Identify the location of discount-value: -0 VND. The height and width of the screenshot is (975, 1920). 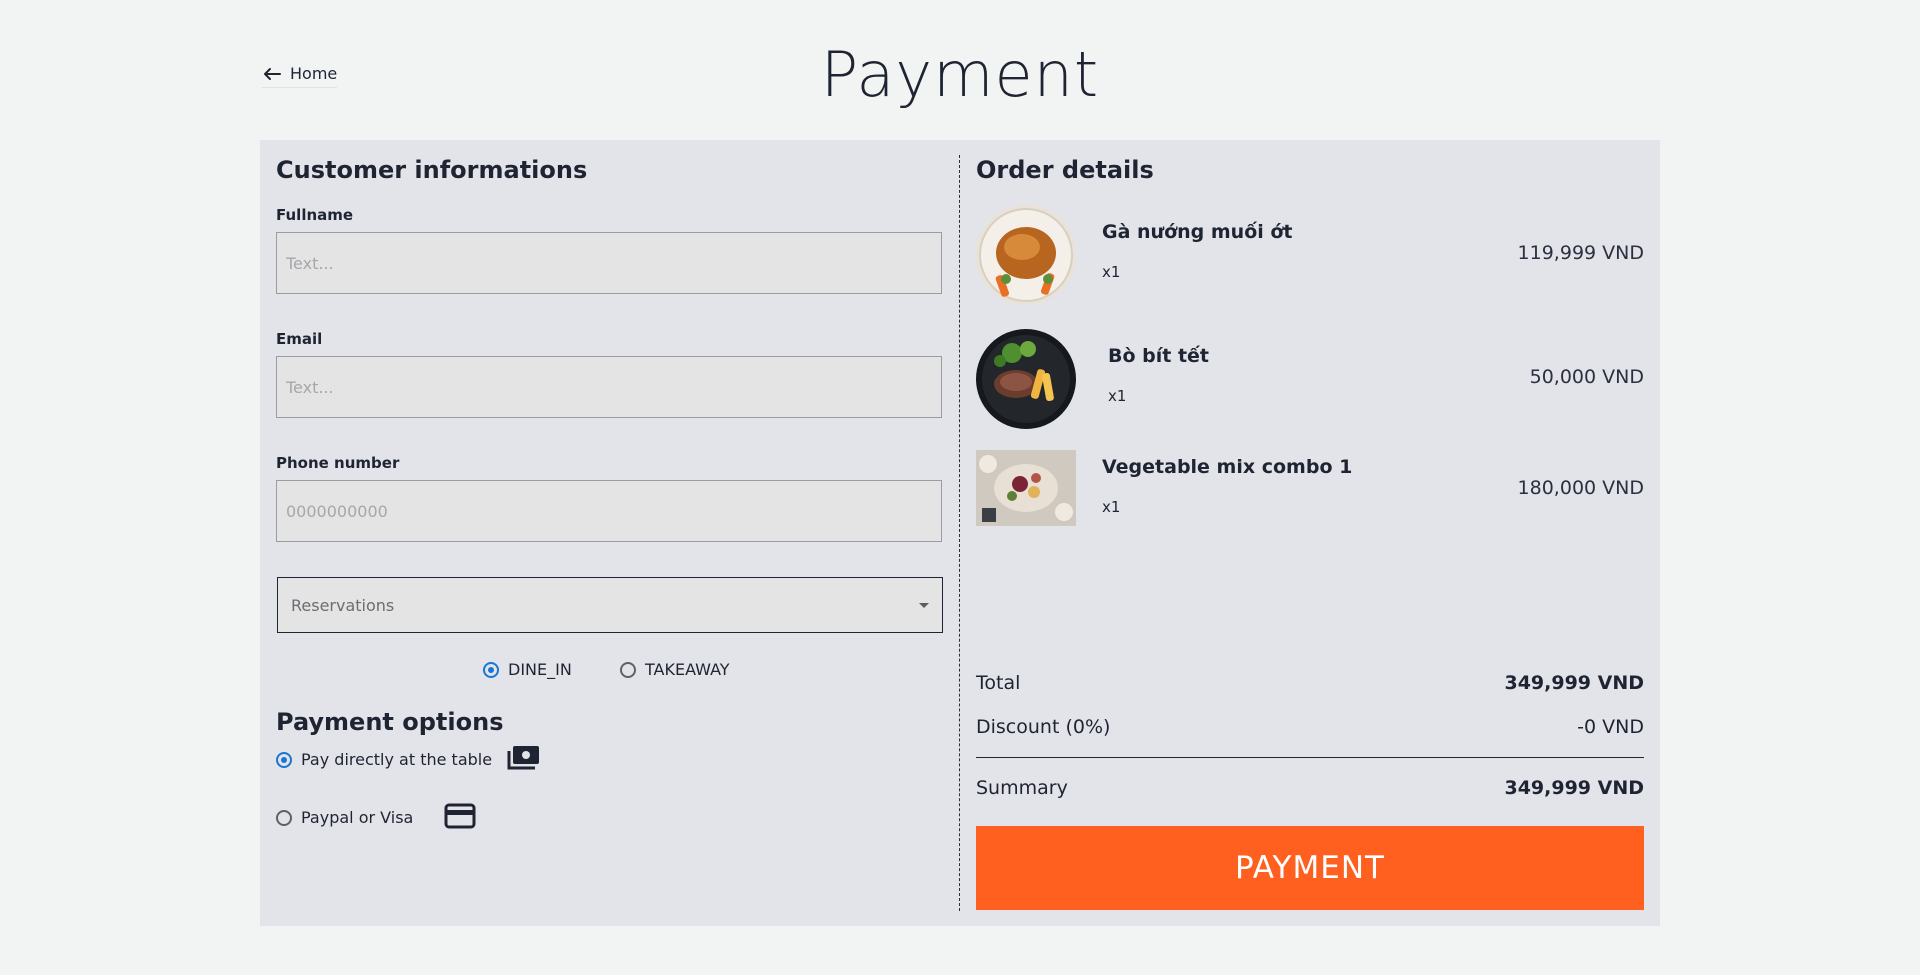
(1610, 727).